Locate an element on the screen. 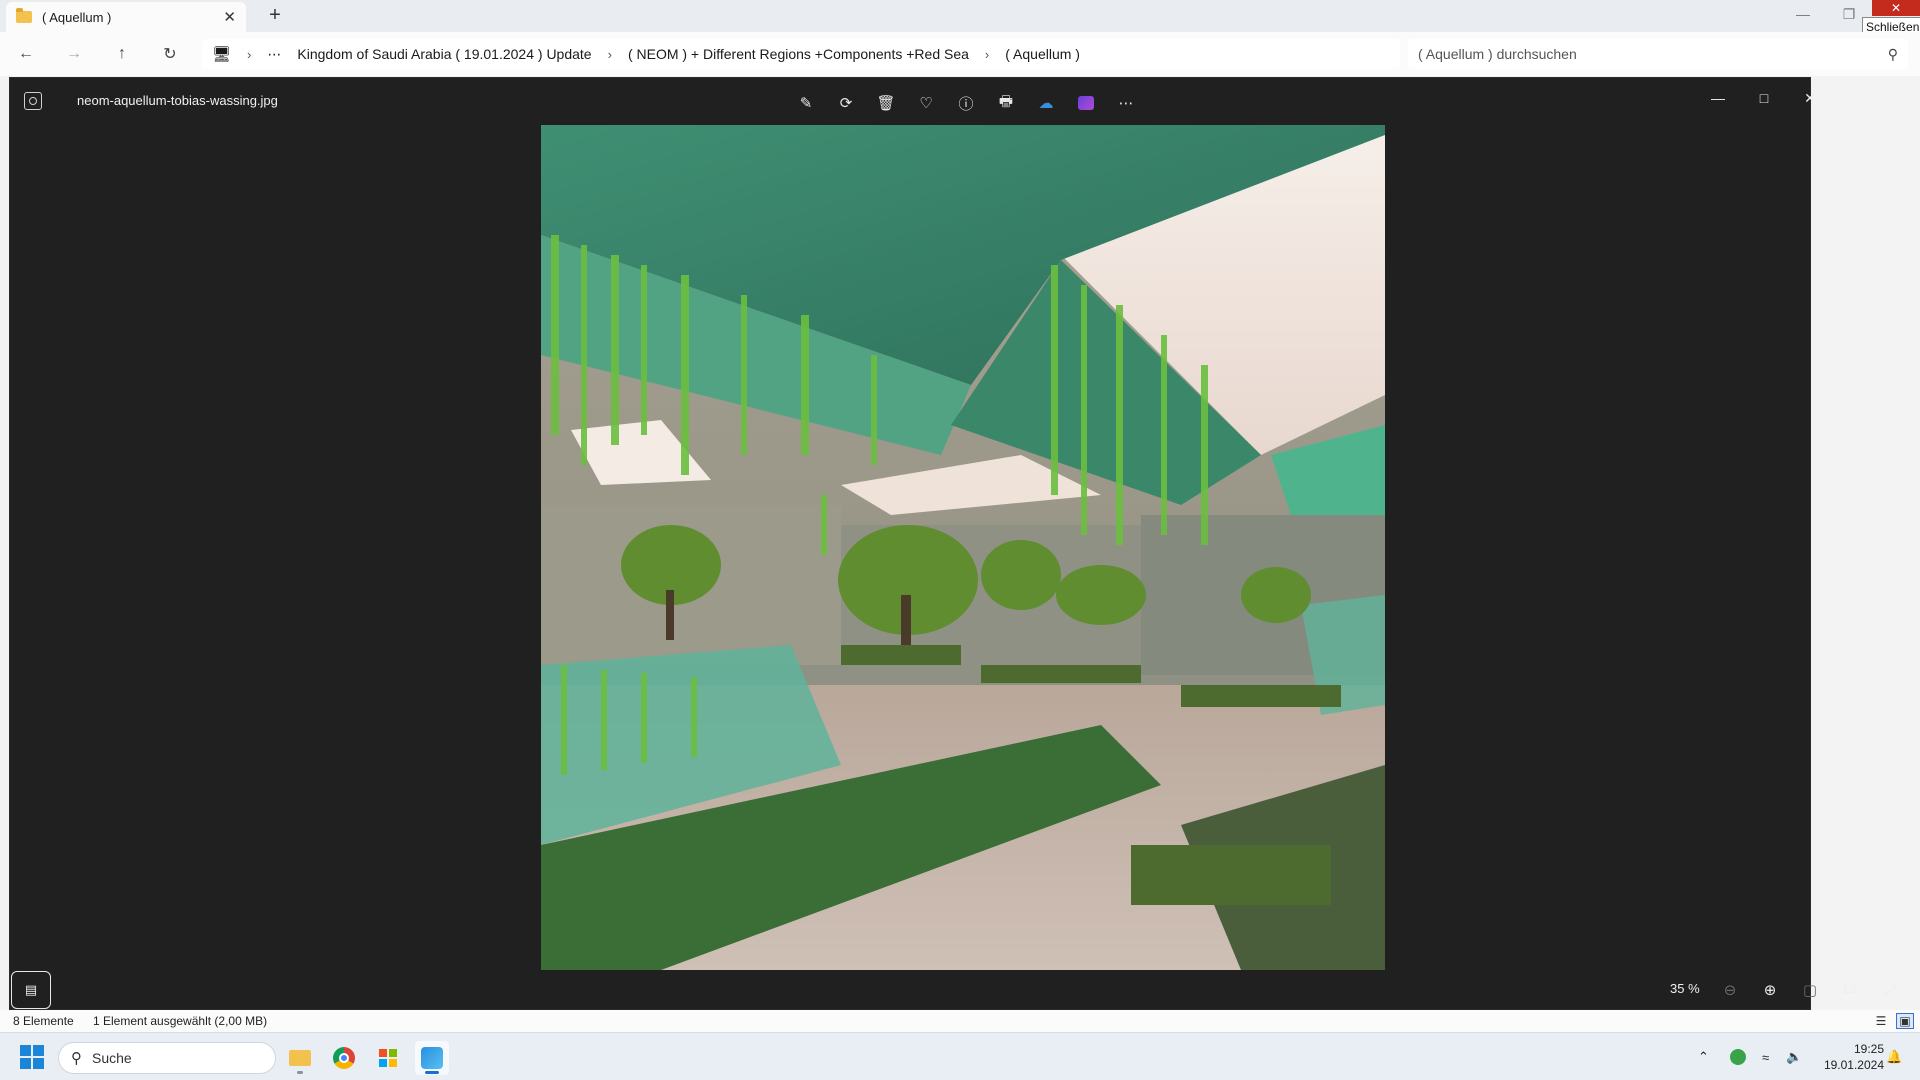  details-view-icon: ☰ is located at coordinates (1881, 1021).